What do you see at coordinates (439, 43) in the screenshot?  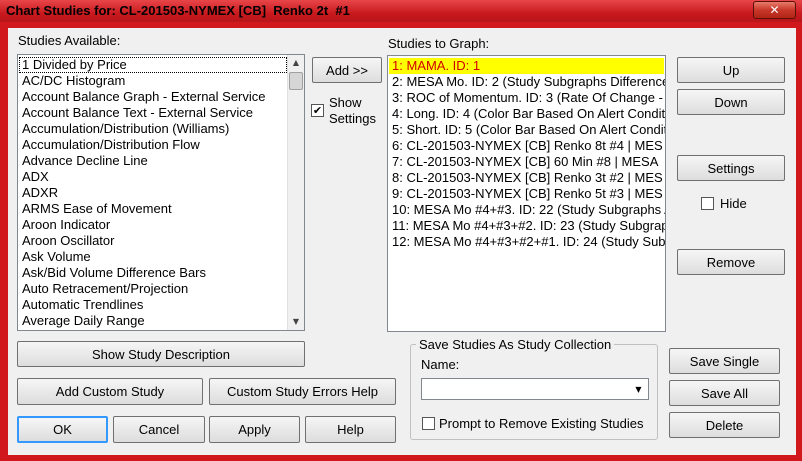 I see `studies-to-graph-label: Studies to Graph:` at bounding box center [439, 43].